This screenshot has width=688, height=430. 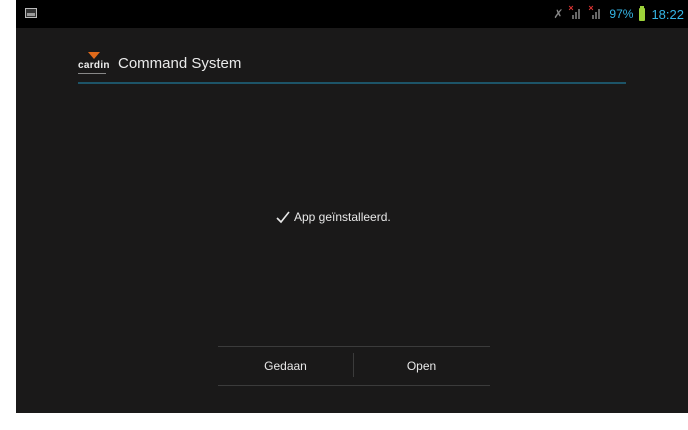 I want to click on mute-icon: ✗, so click(x=558, y=14).